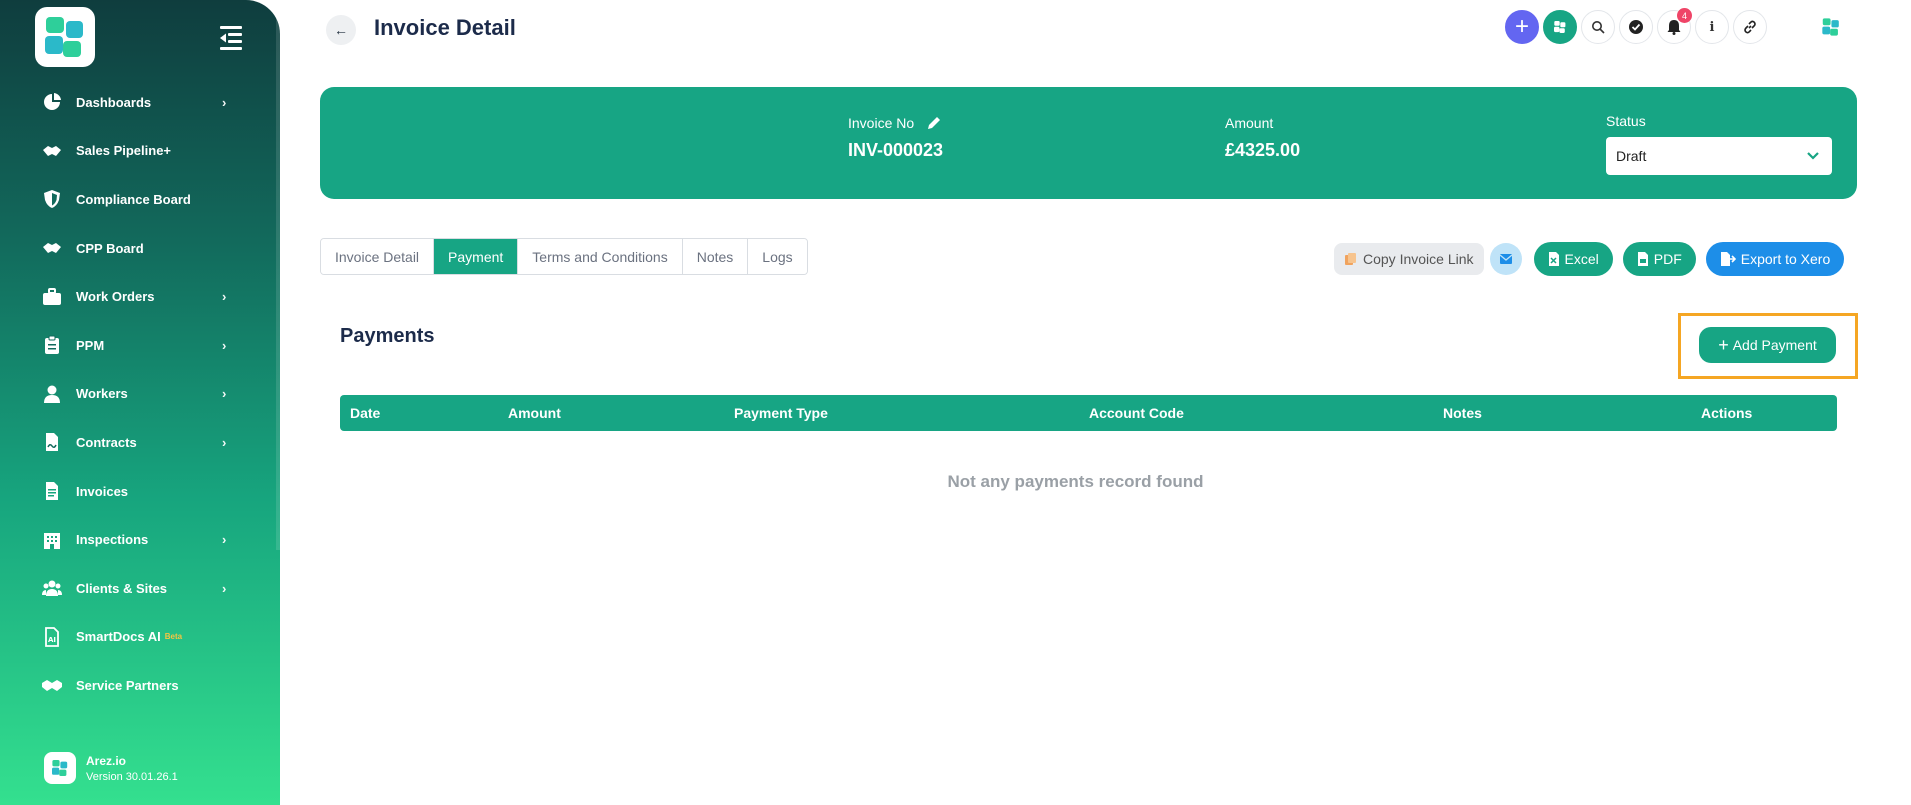 This screenshot has width=1911, height=805. I want to click on export-excel-button: Excel, so click(1573, 259).